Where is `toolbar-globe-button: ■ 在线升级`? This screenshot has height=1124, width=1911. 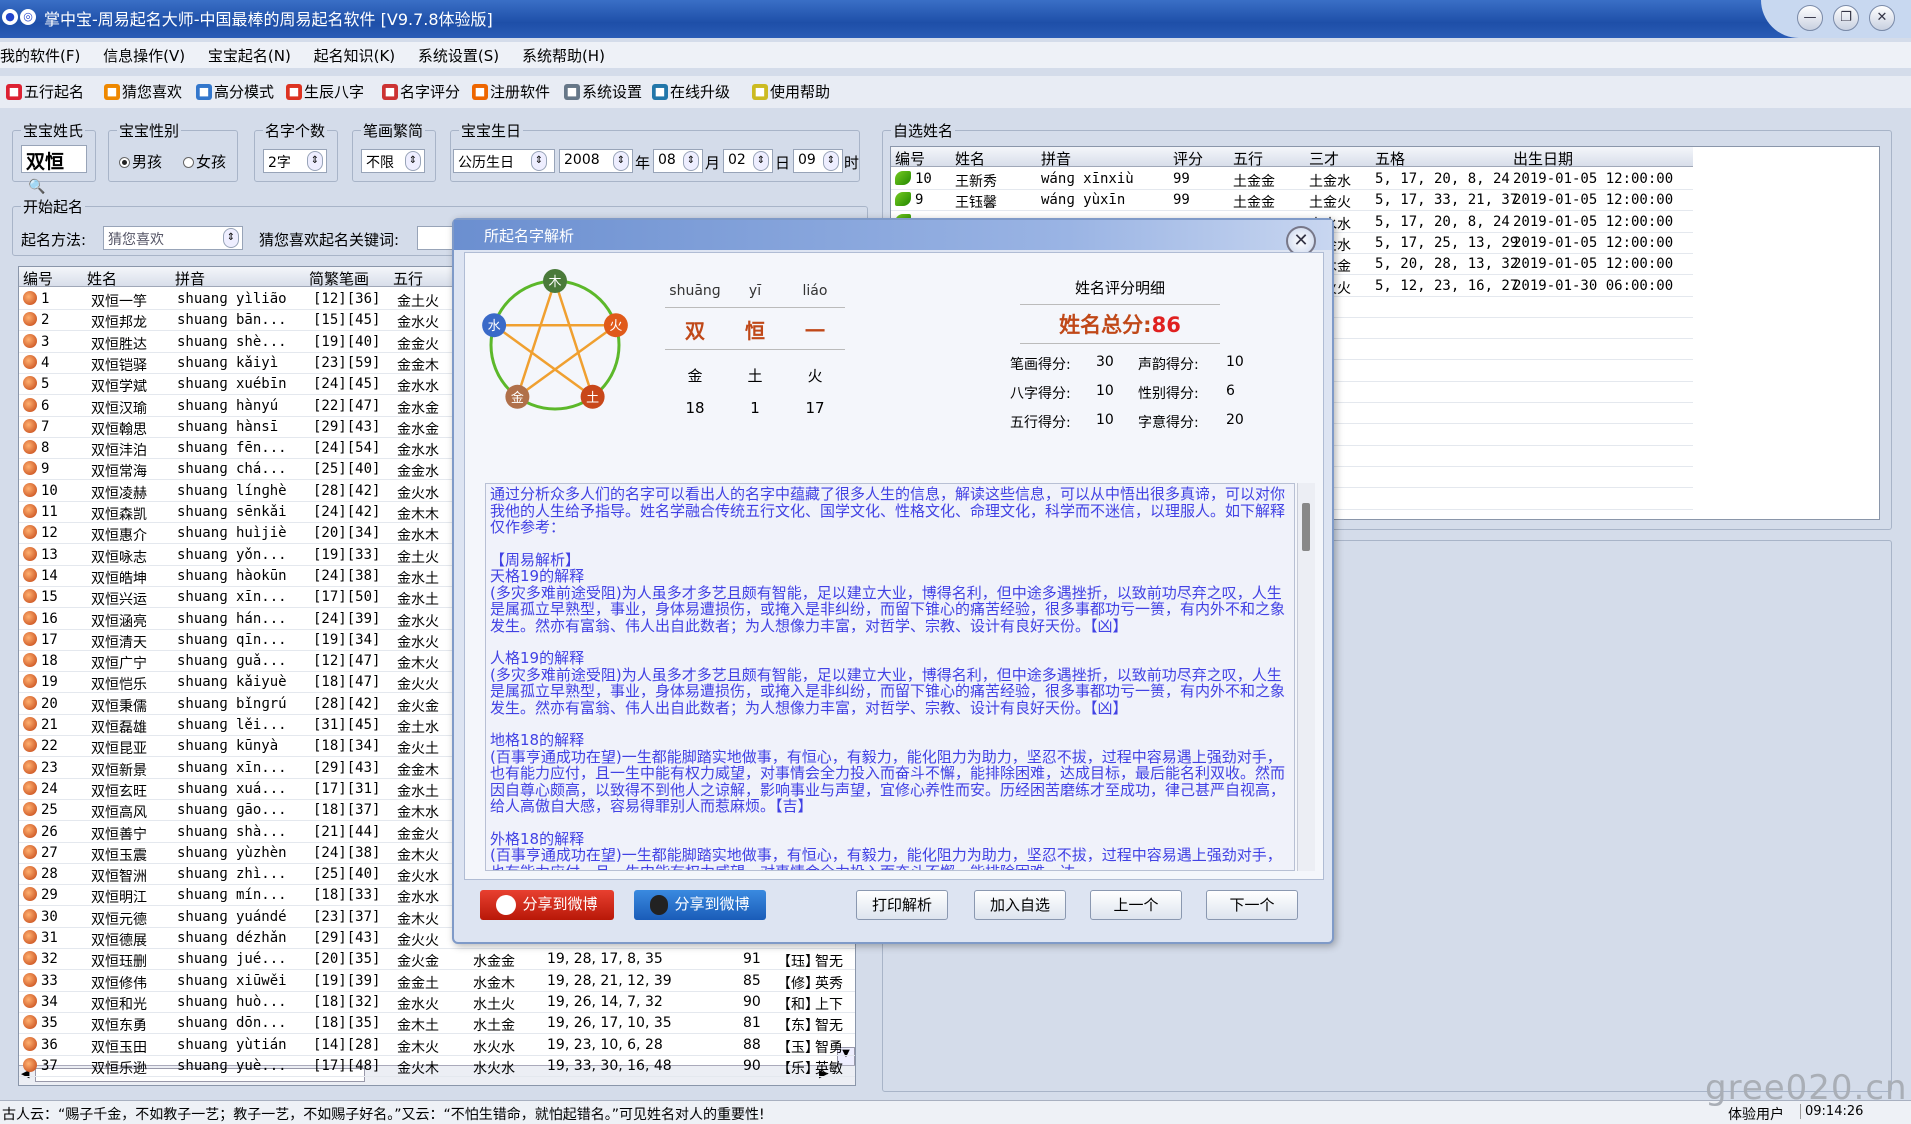 toolbar-globe-button: ■ 在线升级 is located at coordinates (691, 91).